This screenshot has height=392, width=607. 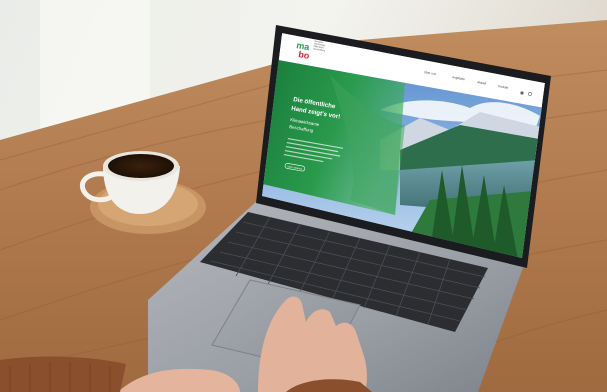 What do you see at coordinates (304, 55) in the screenshot?
I see `logo-mark-bottom: bo` at bounding box center [304, 55].